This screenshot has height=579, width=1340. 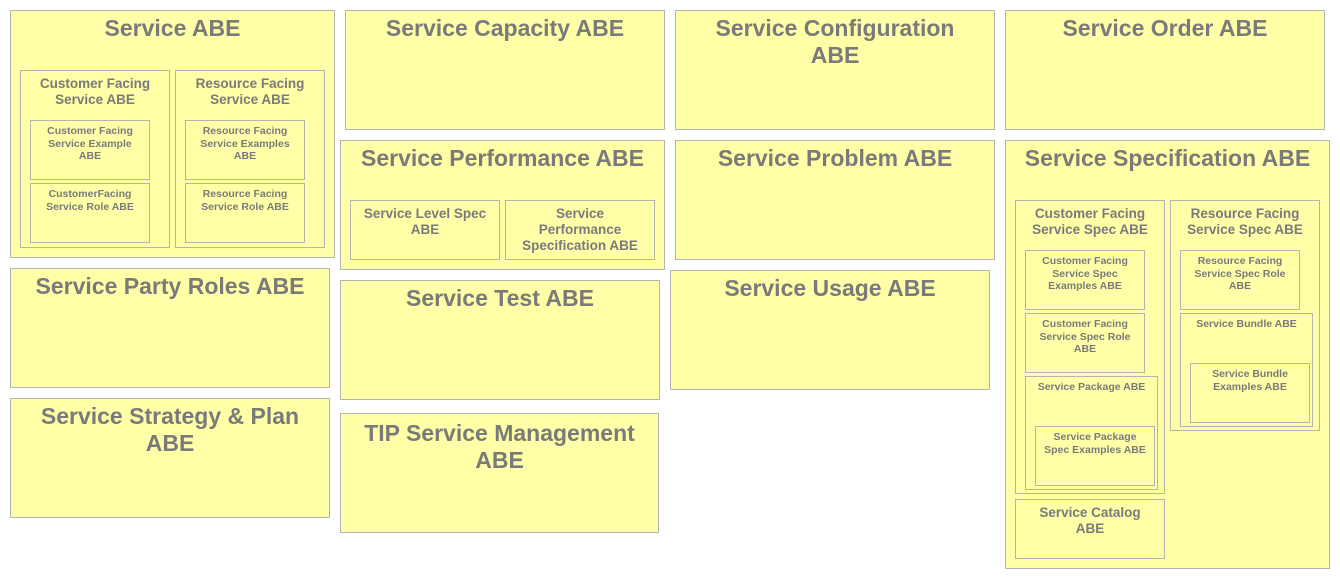 What do you see at coordinates (835, 158) in the screenshot?
I see `service-problem-abe-title: Service Problem ABE` at bounding box center [835, 158].